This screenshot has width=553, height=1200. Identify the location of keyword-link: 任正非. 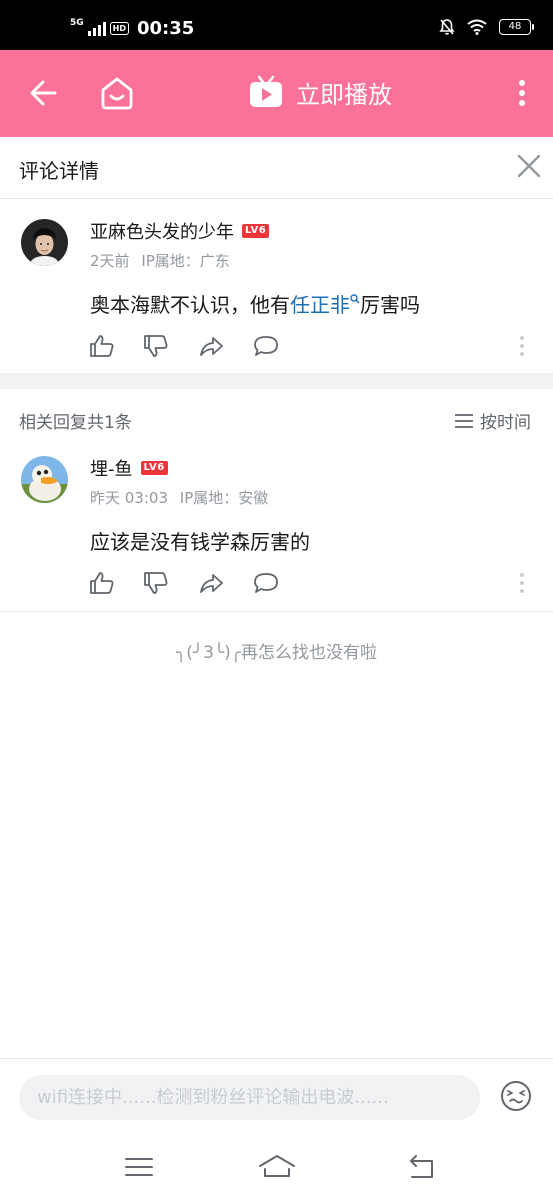
(320, 305).